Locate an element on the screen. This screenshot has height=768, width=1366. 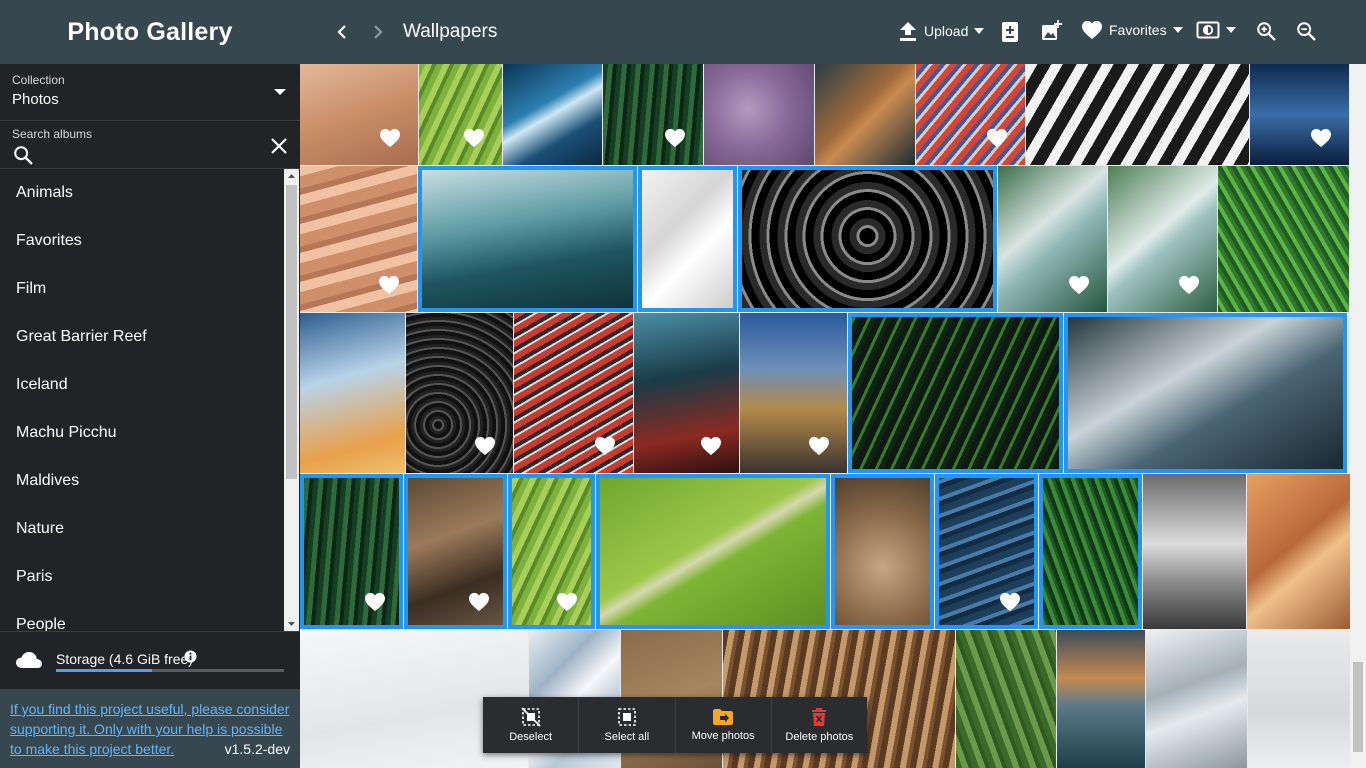
clear-search-icon is located at coordinates (279, 146).